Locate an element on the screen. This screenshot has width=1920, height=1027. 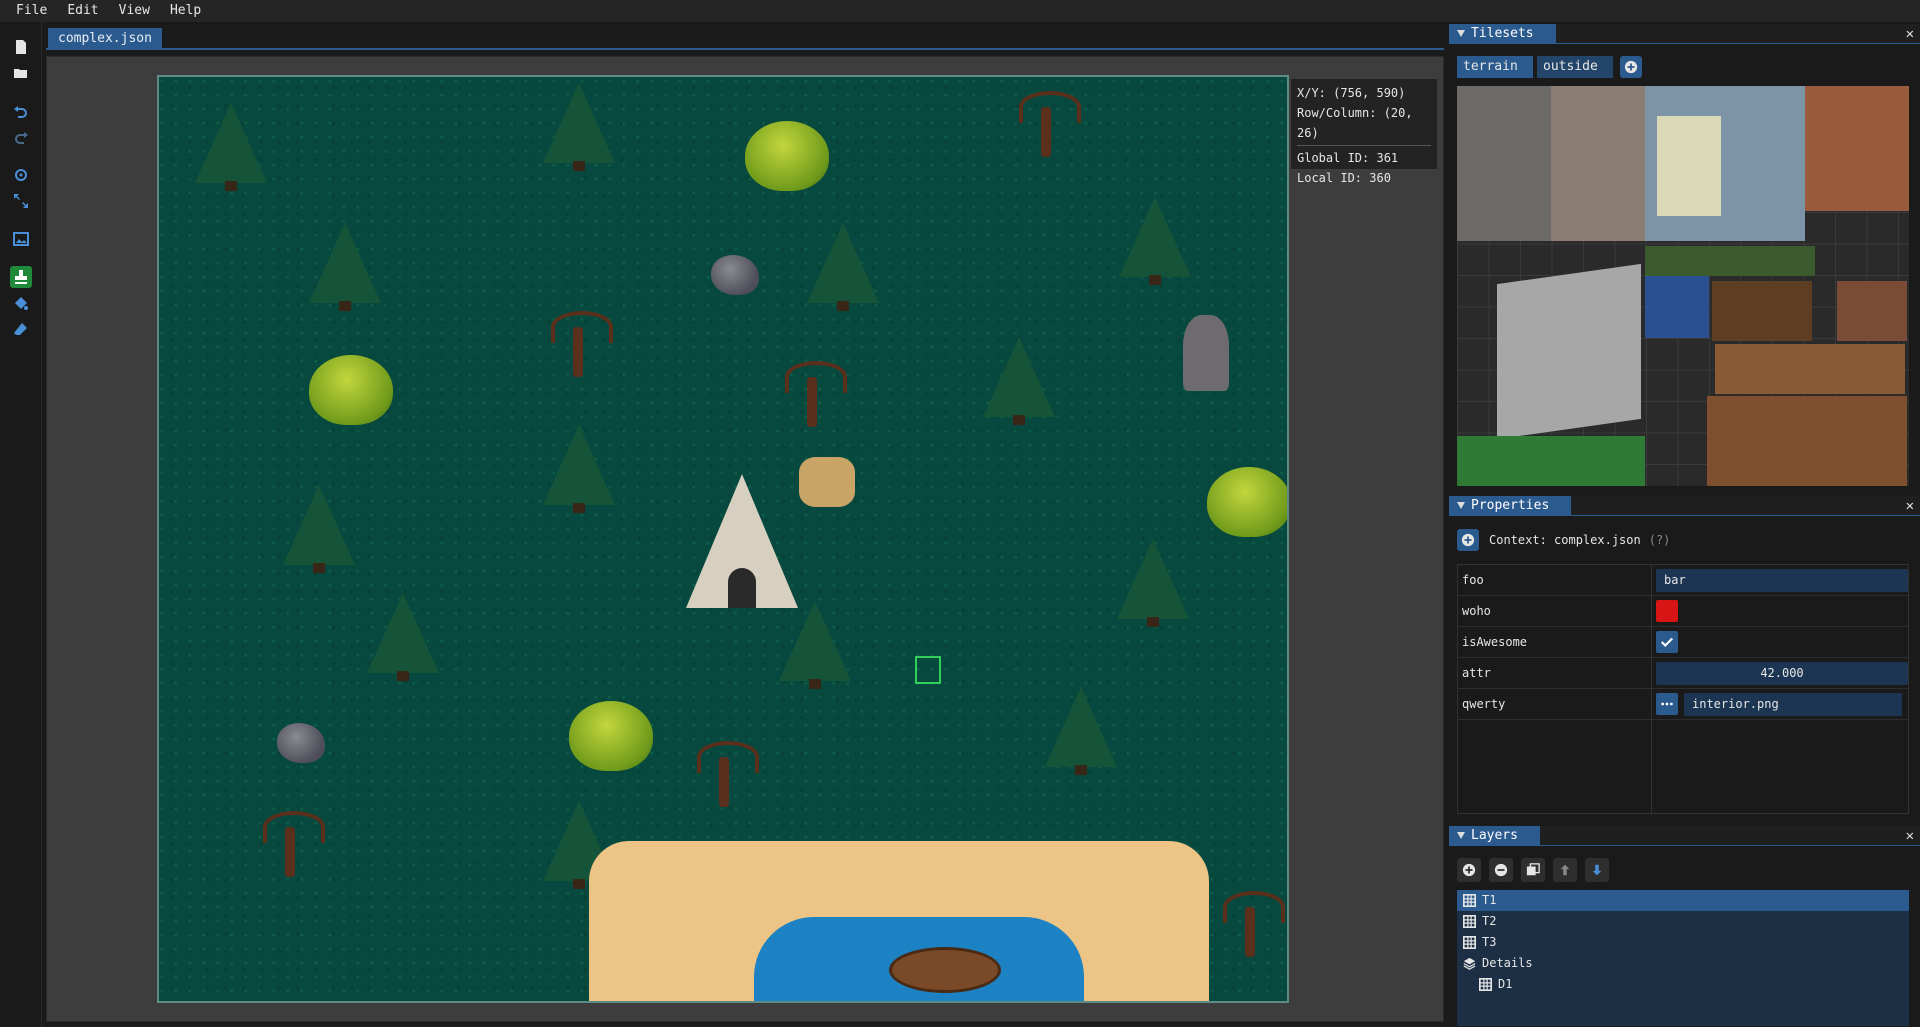
tile-cursor is located at coordinates (928, 670).